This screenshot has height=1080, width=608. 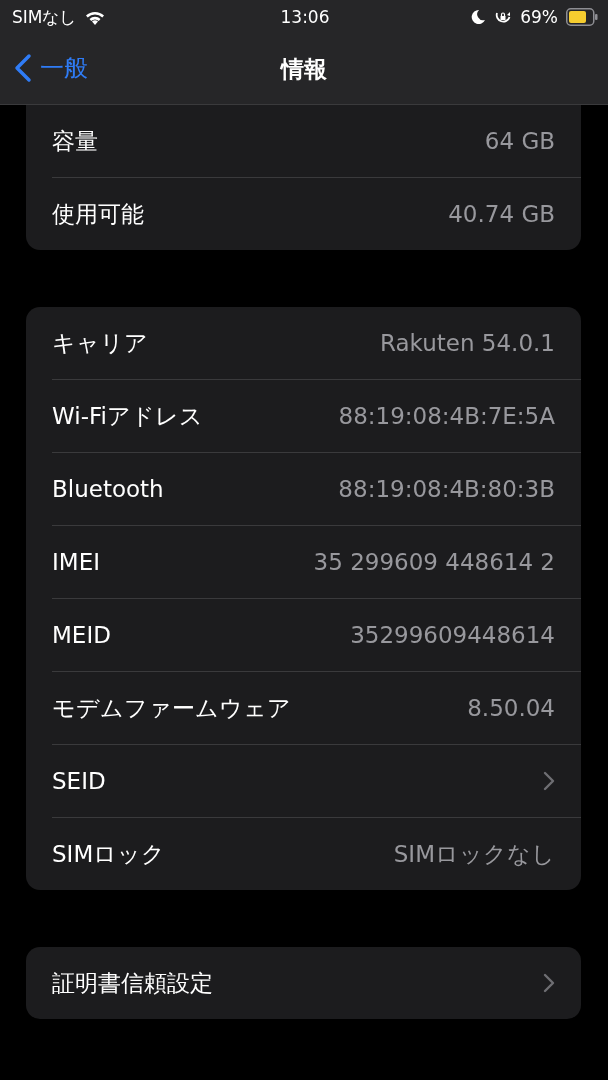 I want to click on row-value: SIMロックなし, so click(x=474, y=854).